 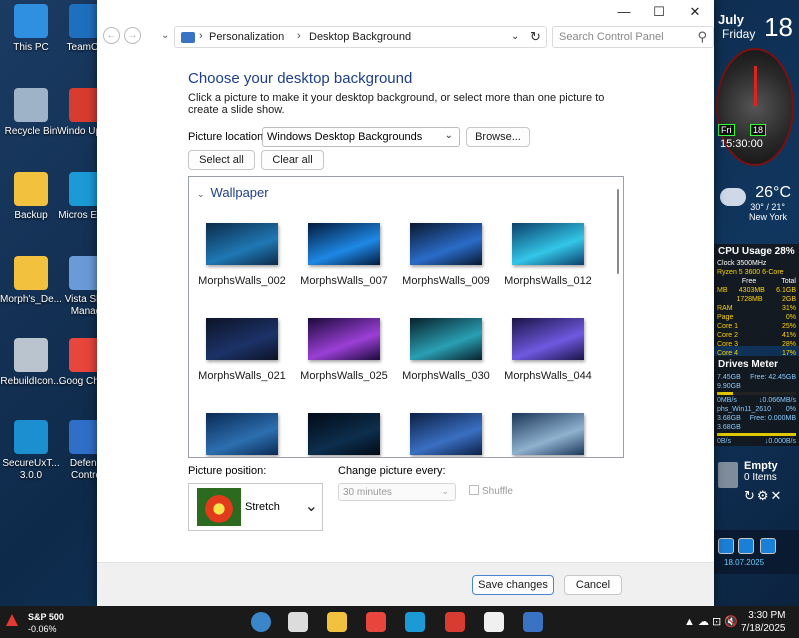 What do you see at coordinates (31, 215) in the screenshot?
I see `desktop-icon-label: Backup` at bounding box center [31, 215].